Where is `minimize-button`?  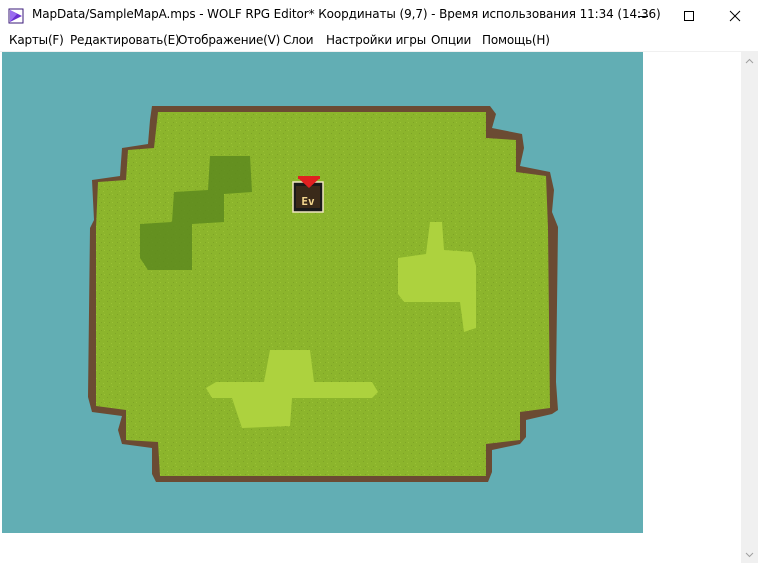 minimize-button is located at coordinates (643, 15).